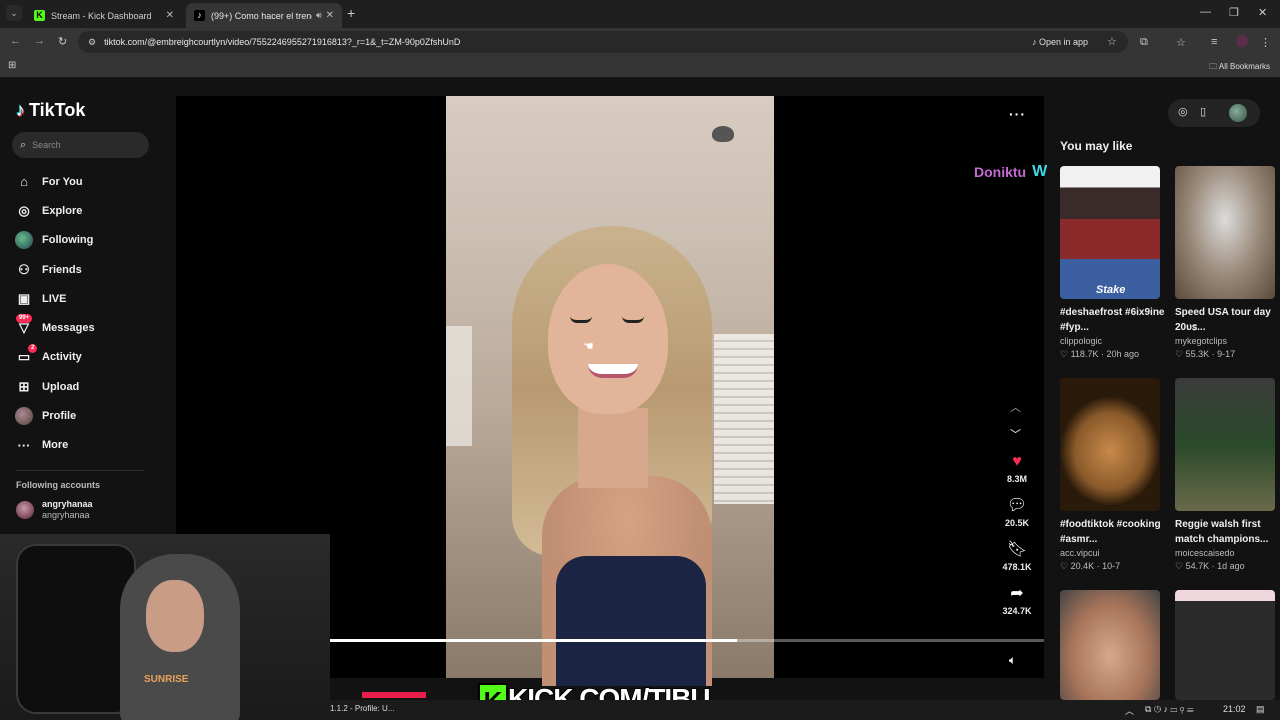  What do you see at coordinates (1205, 12) in the screenshot?
I see `minimize-icon: —` at bounding box center [1205, 12].